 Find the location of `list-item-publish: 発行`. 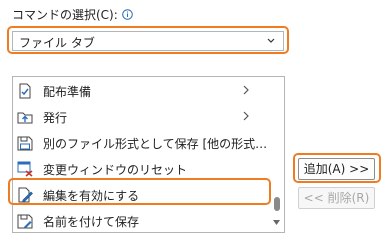

list-item-publish: 発行 is located at coordinates (141, 117).